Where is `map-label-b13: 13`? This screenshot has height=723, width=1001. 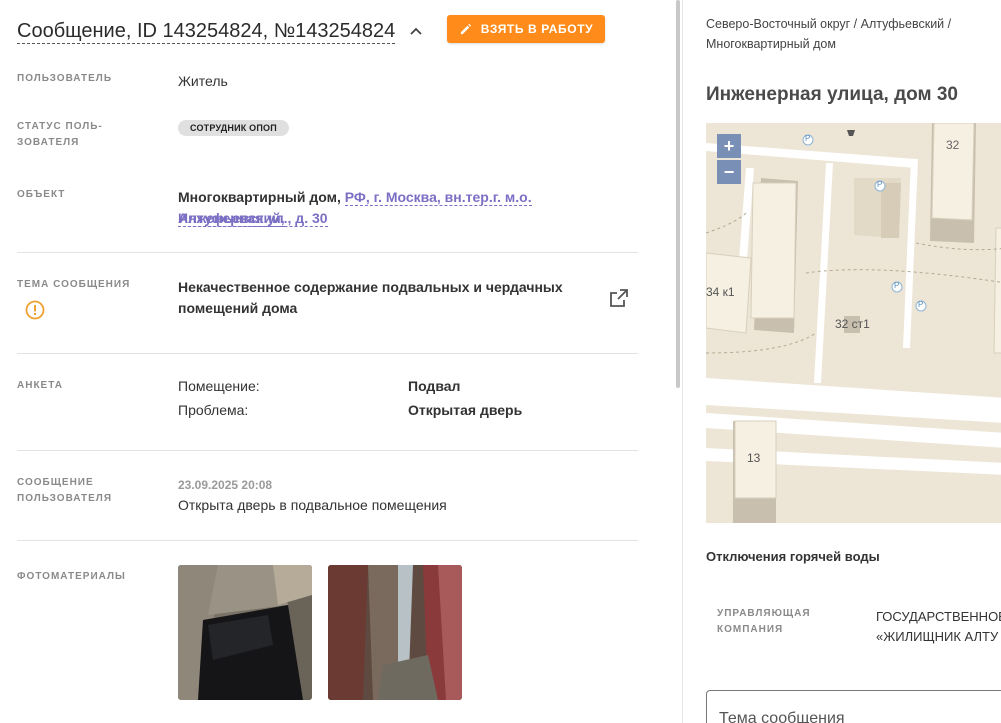
map-label-b13: 13 is located at coordinates (754, 458).